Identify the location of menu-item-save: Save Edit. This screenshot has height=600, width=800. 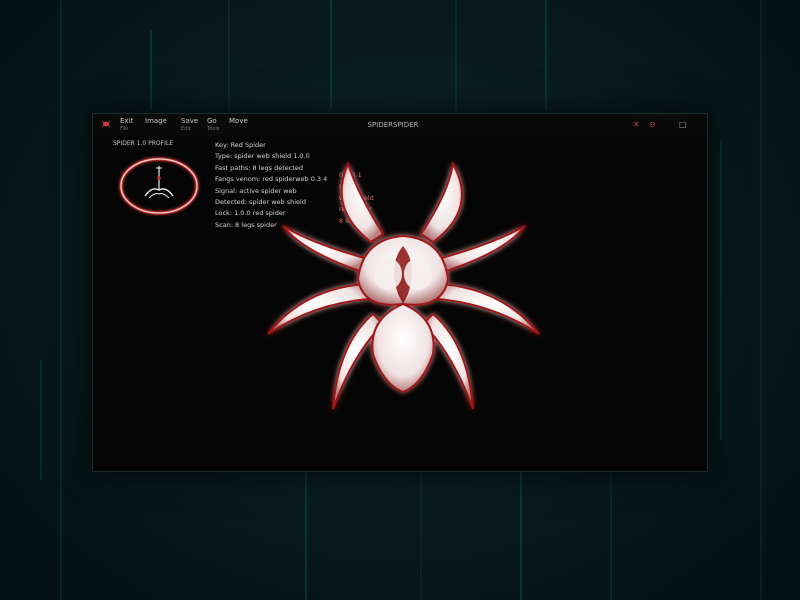
(194, 125).